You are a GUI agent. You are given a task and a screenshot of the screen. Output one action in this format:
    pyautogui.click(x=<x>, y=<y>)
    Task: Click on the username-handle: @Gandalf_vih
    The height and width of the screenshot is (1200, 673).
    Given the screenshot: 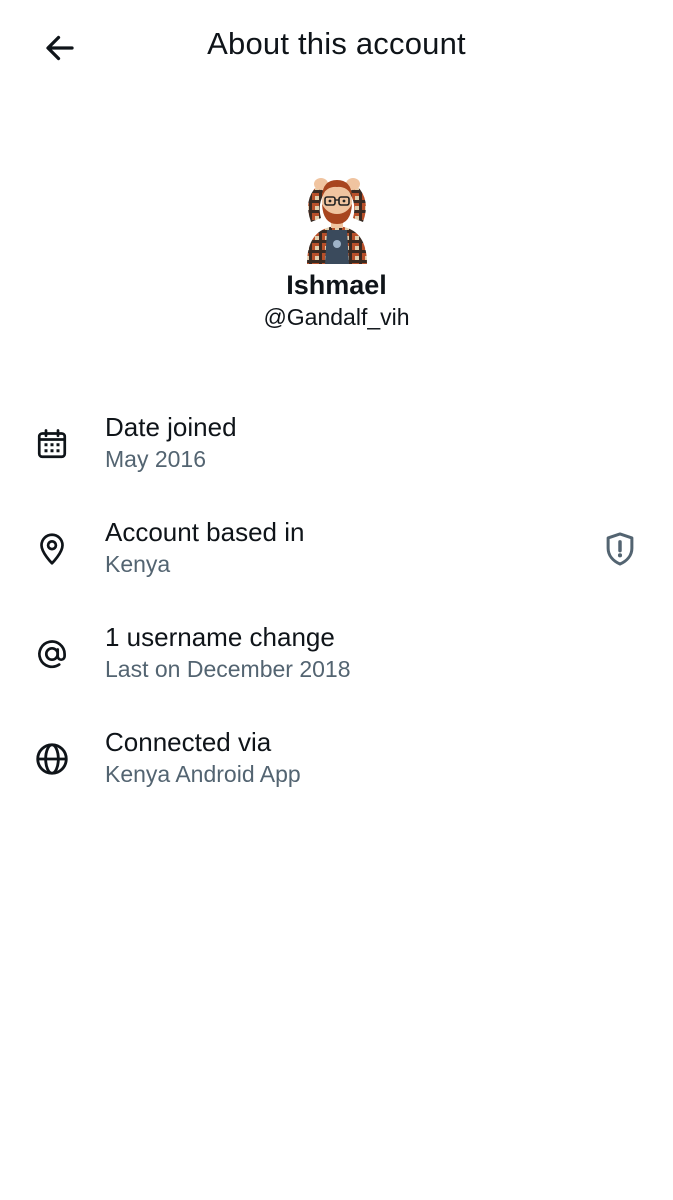 What is the action you would take?
    pyautogui.click(x=336, y=317)
    